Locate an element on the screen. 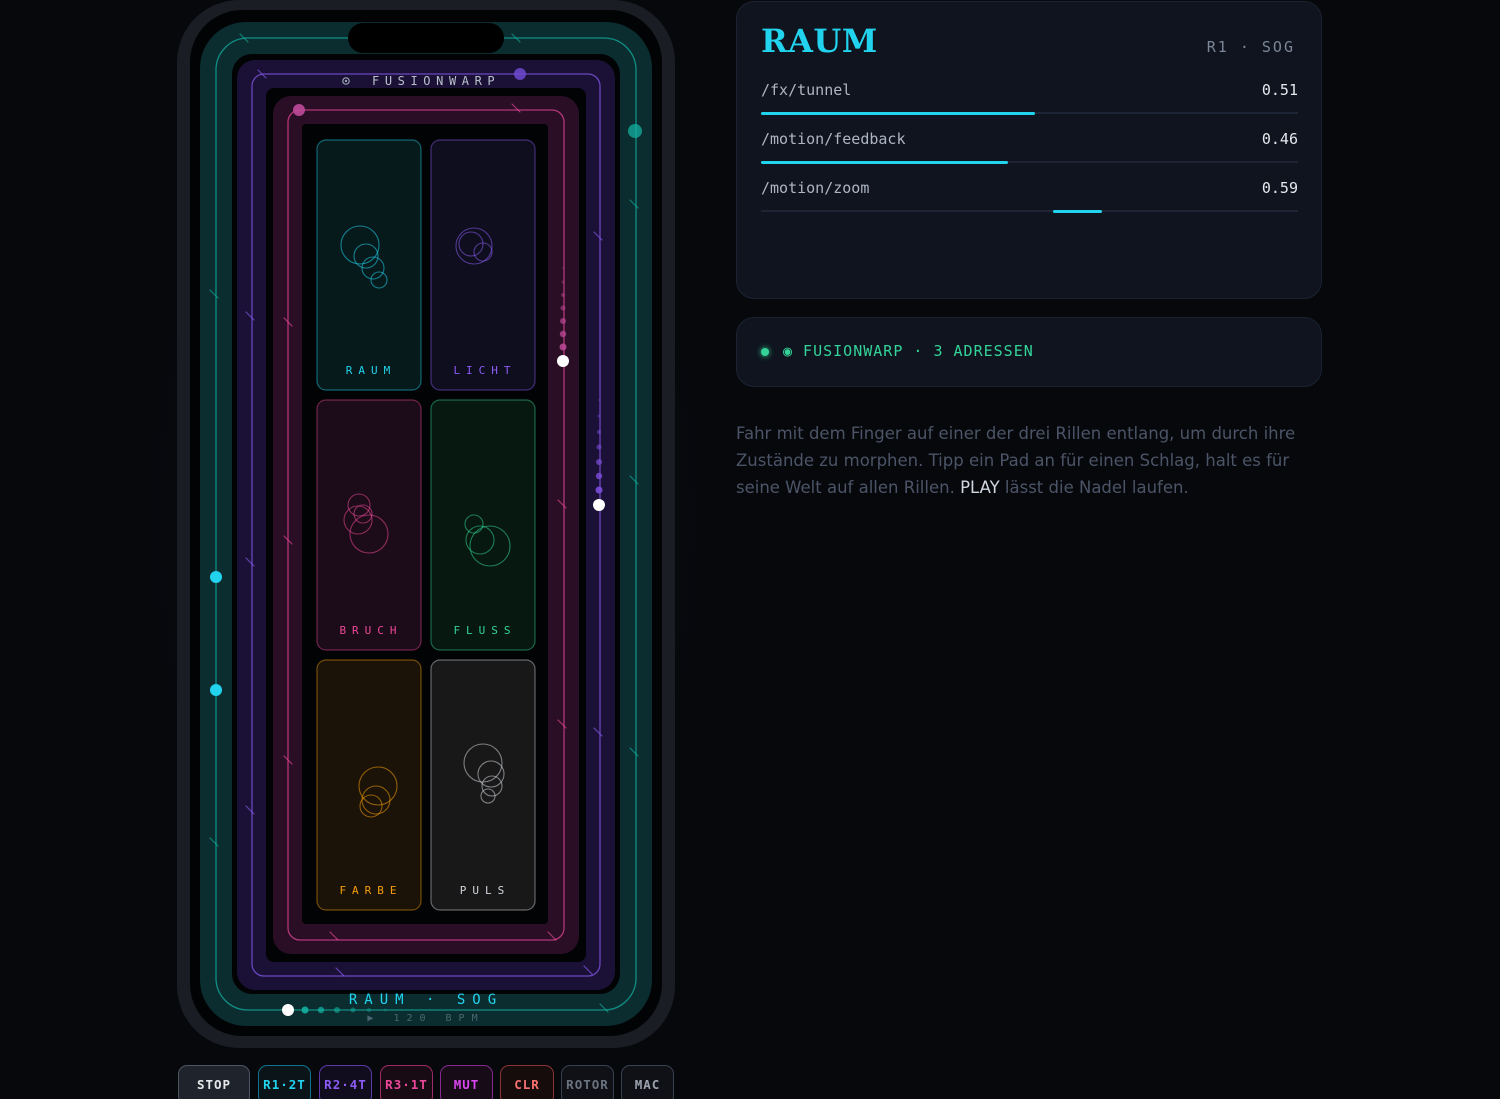  groove-inner-knob is located at coordinates (299, 110).